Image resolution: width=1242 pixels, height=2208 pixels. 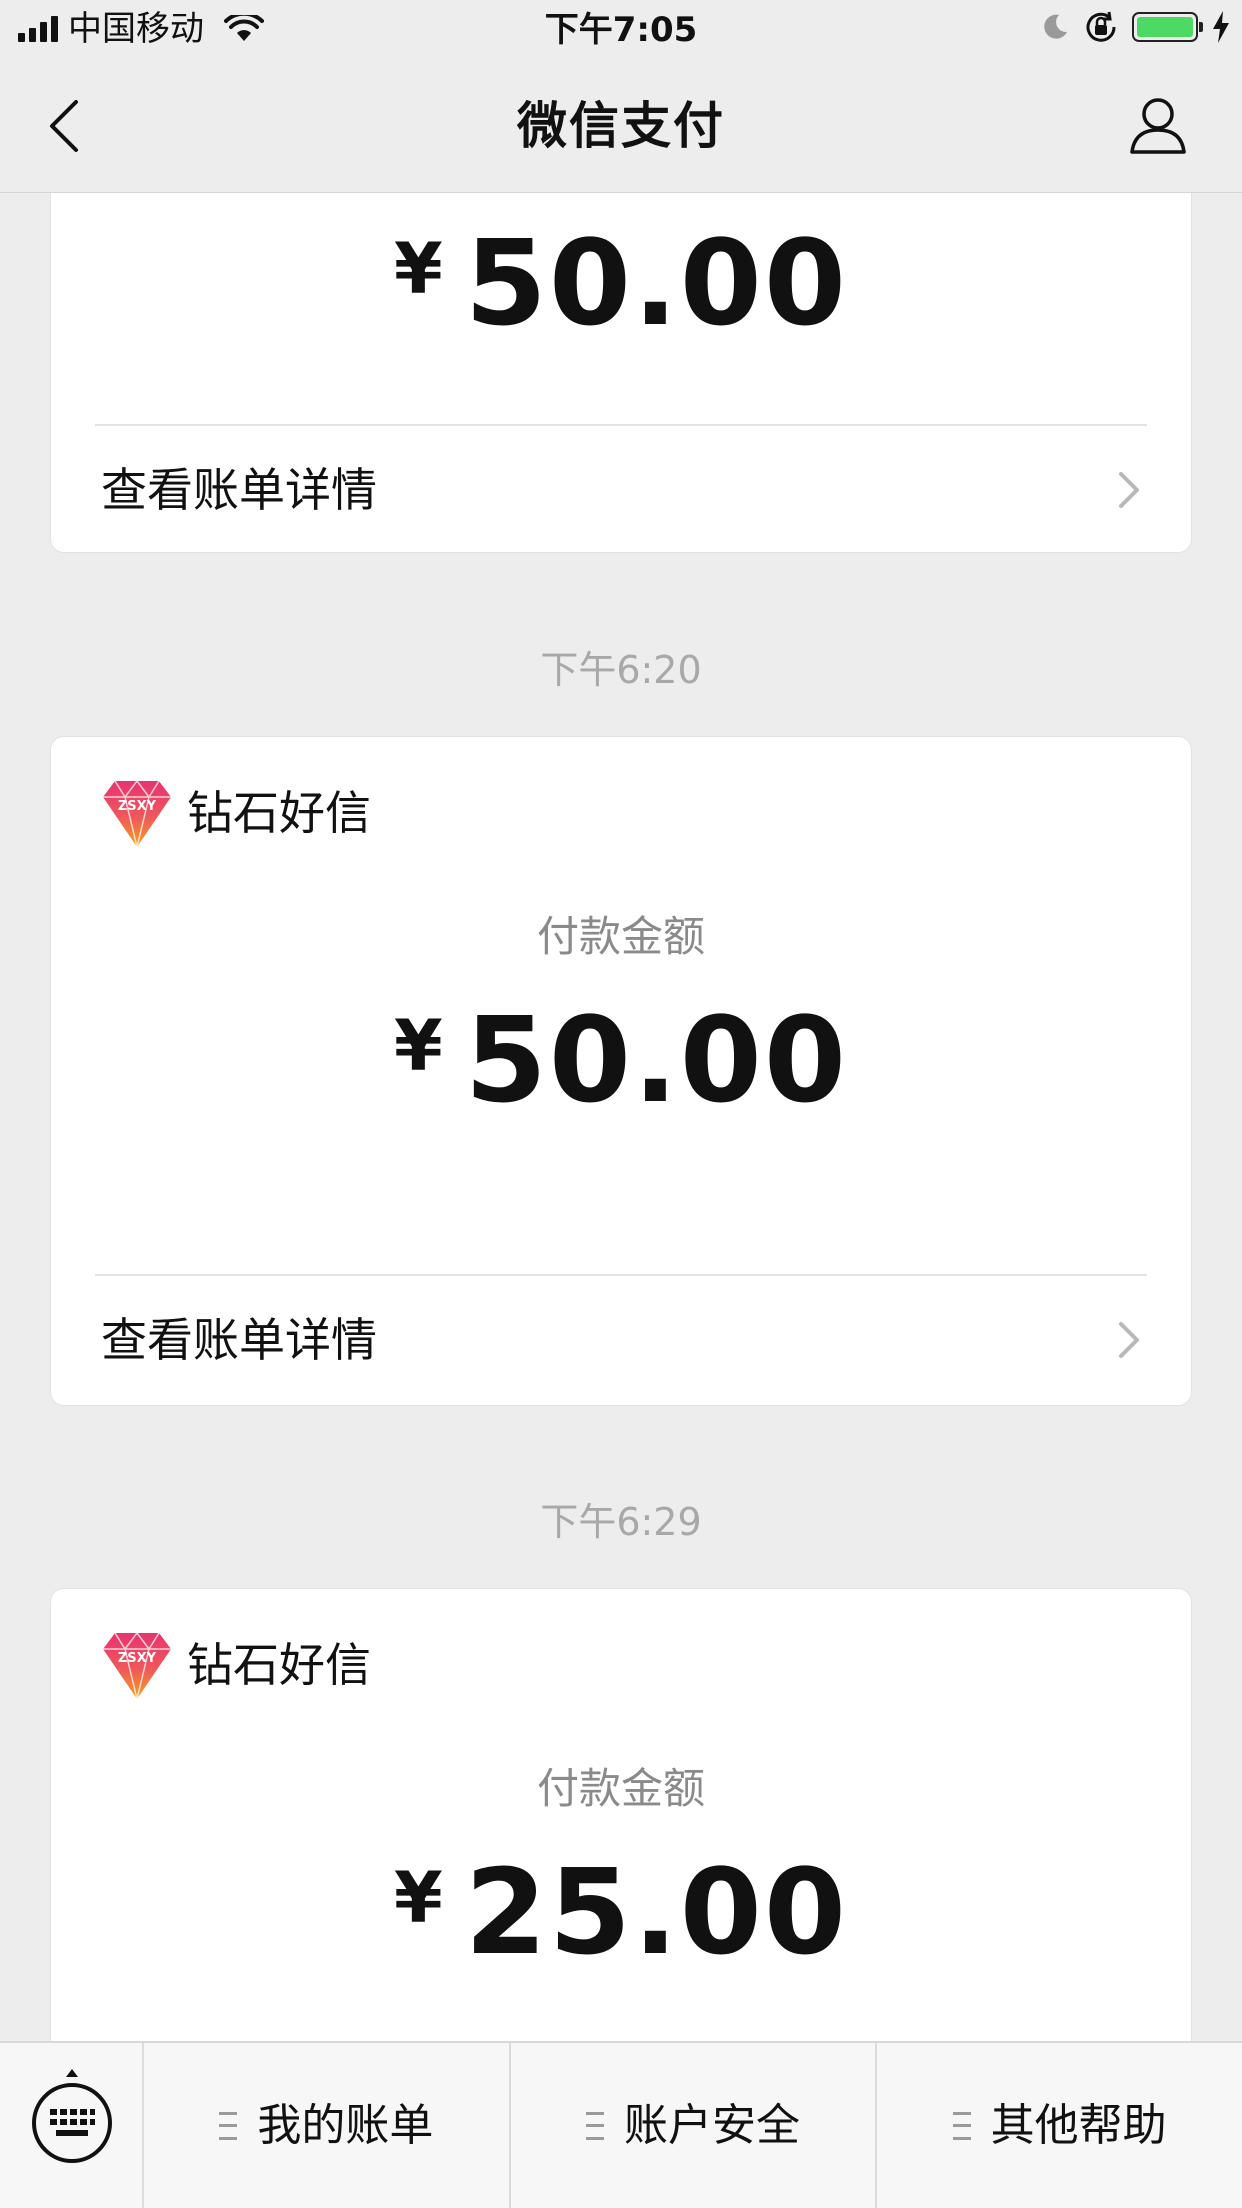 I want to click on menu-account-security: 账户安全, so click(x=694, y=2125).